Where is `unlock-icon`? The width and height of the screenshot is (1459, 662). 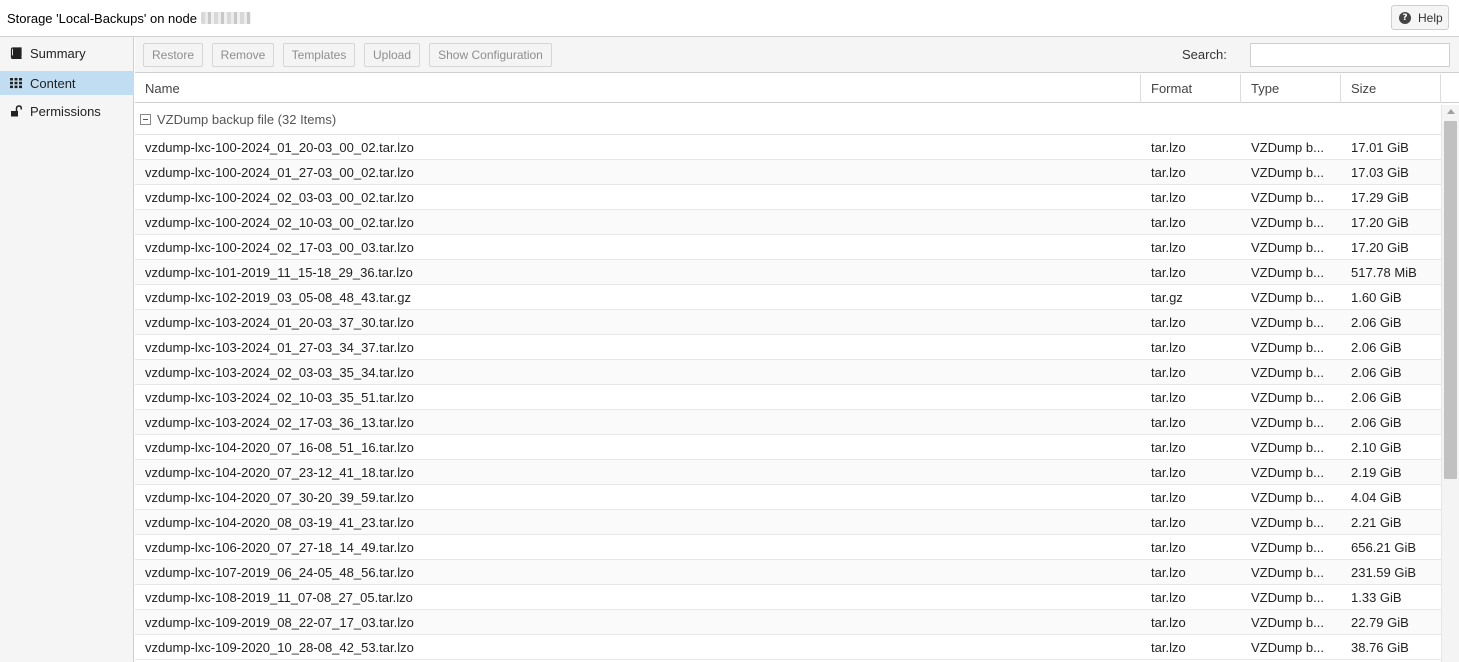
unlock-icon is located at coordinates (15, 111).